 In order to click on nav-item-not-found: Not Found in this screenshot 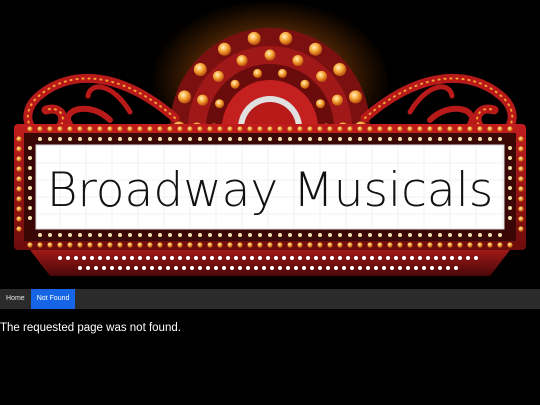, I will do `click(53, 299)`.